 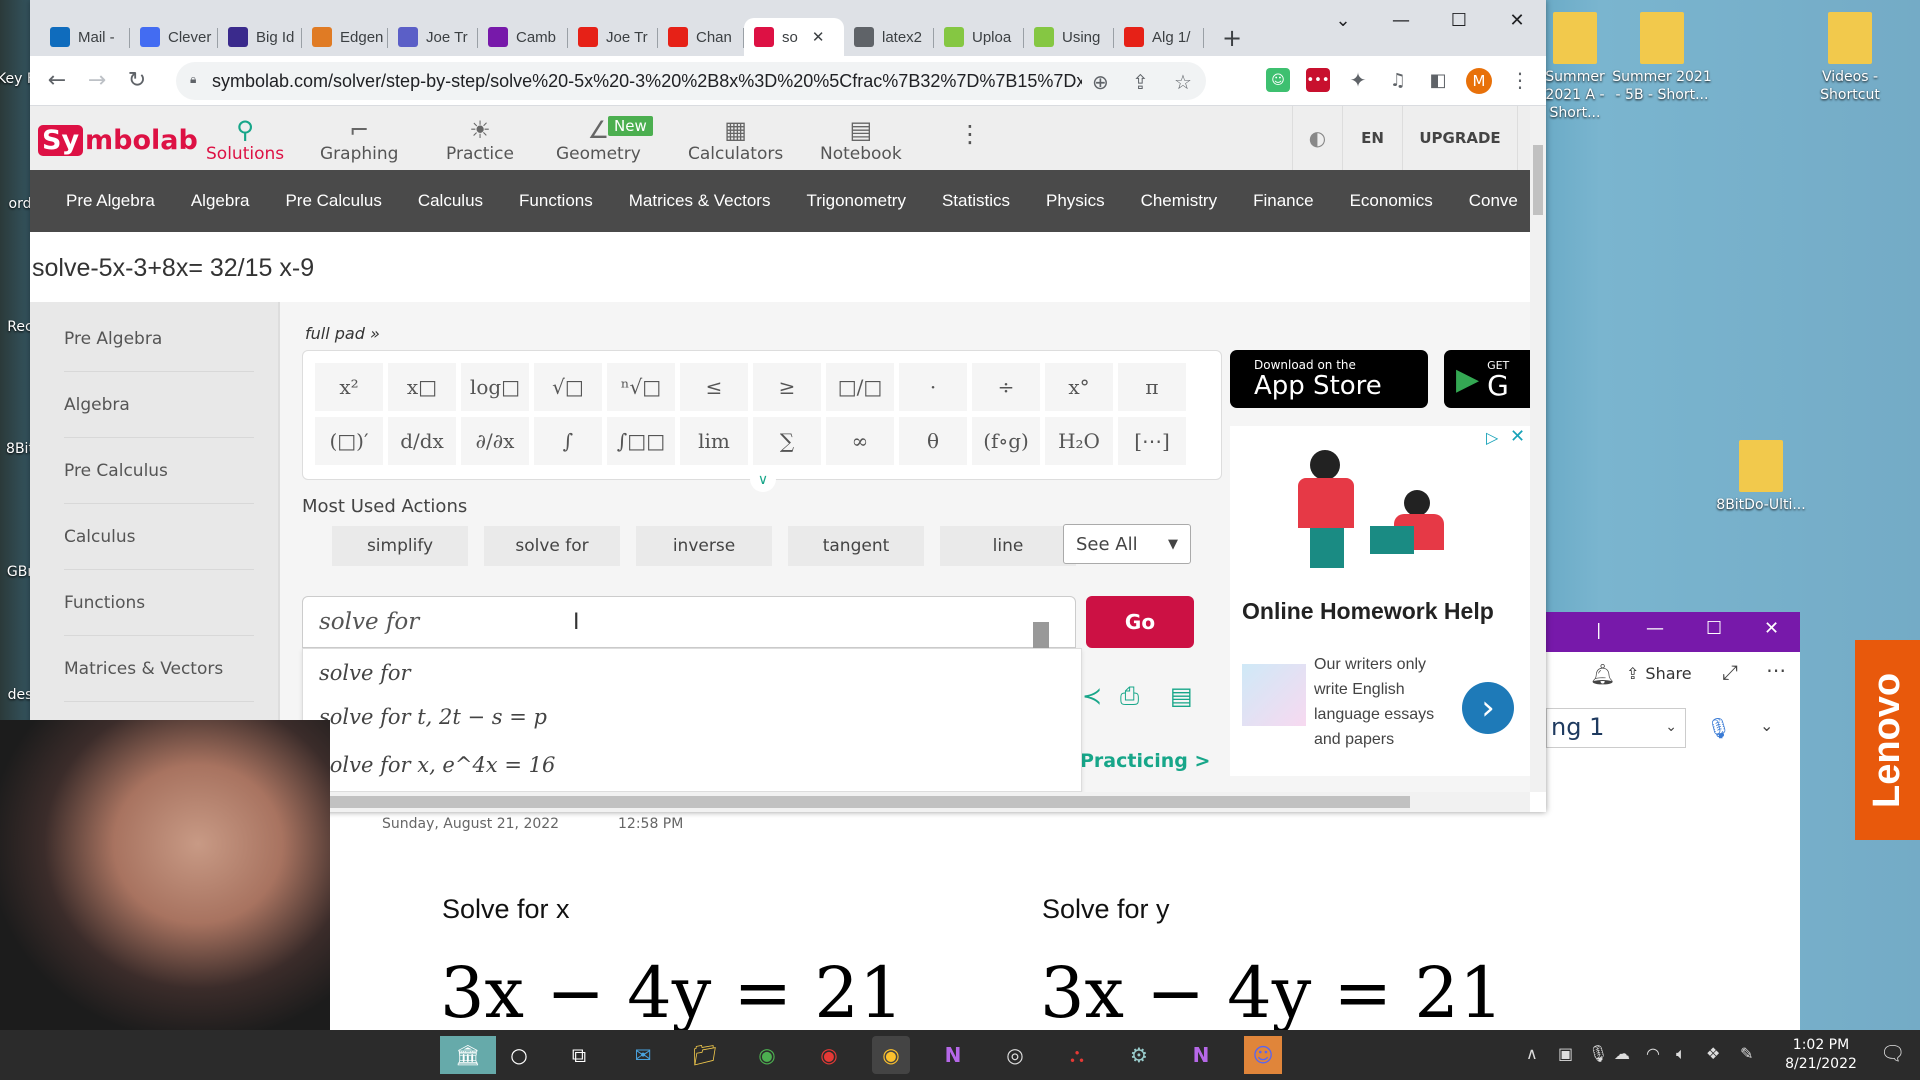 I want to click on browser-tab: Big Id, so click(x=260, y=37).